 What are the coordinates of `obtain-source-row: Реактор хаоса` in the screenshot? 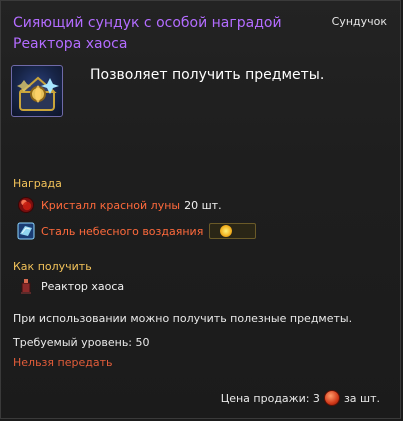 It's located at (70, 286).